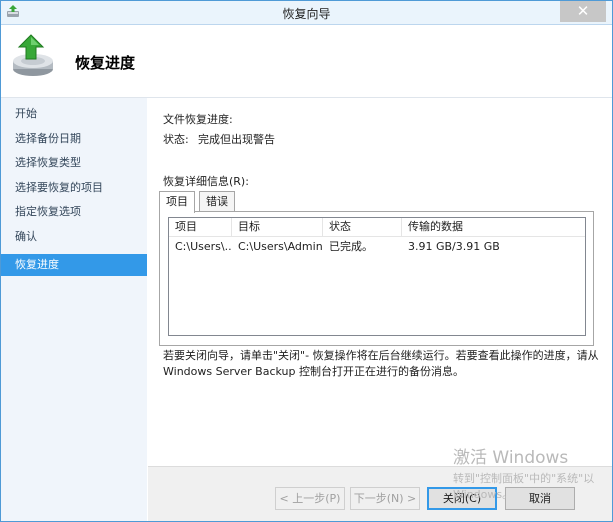 The height and width of the screenshot is (522, 613). Describe the element at coordinates (74, 265) in the screenshot. I see `step-recovery-progress: 恢复进度` at that location.